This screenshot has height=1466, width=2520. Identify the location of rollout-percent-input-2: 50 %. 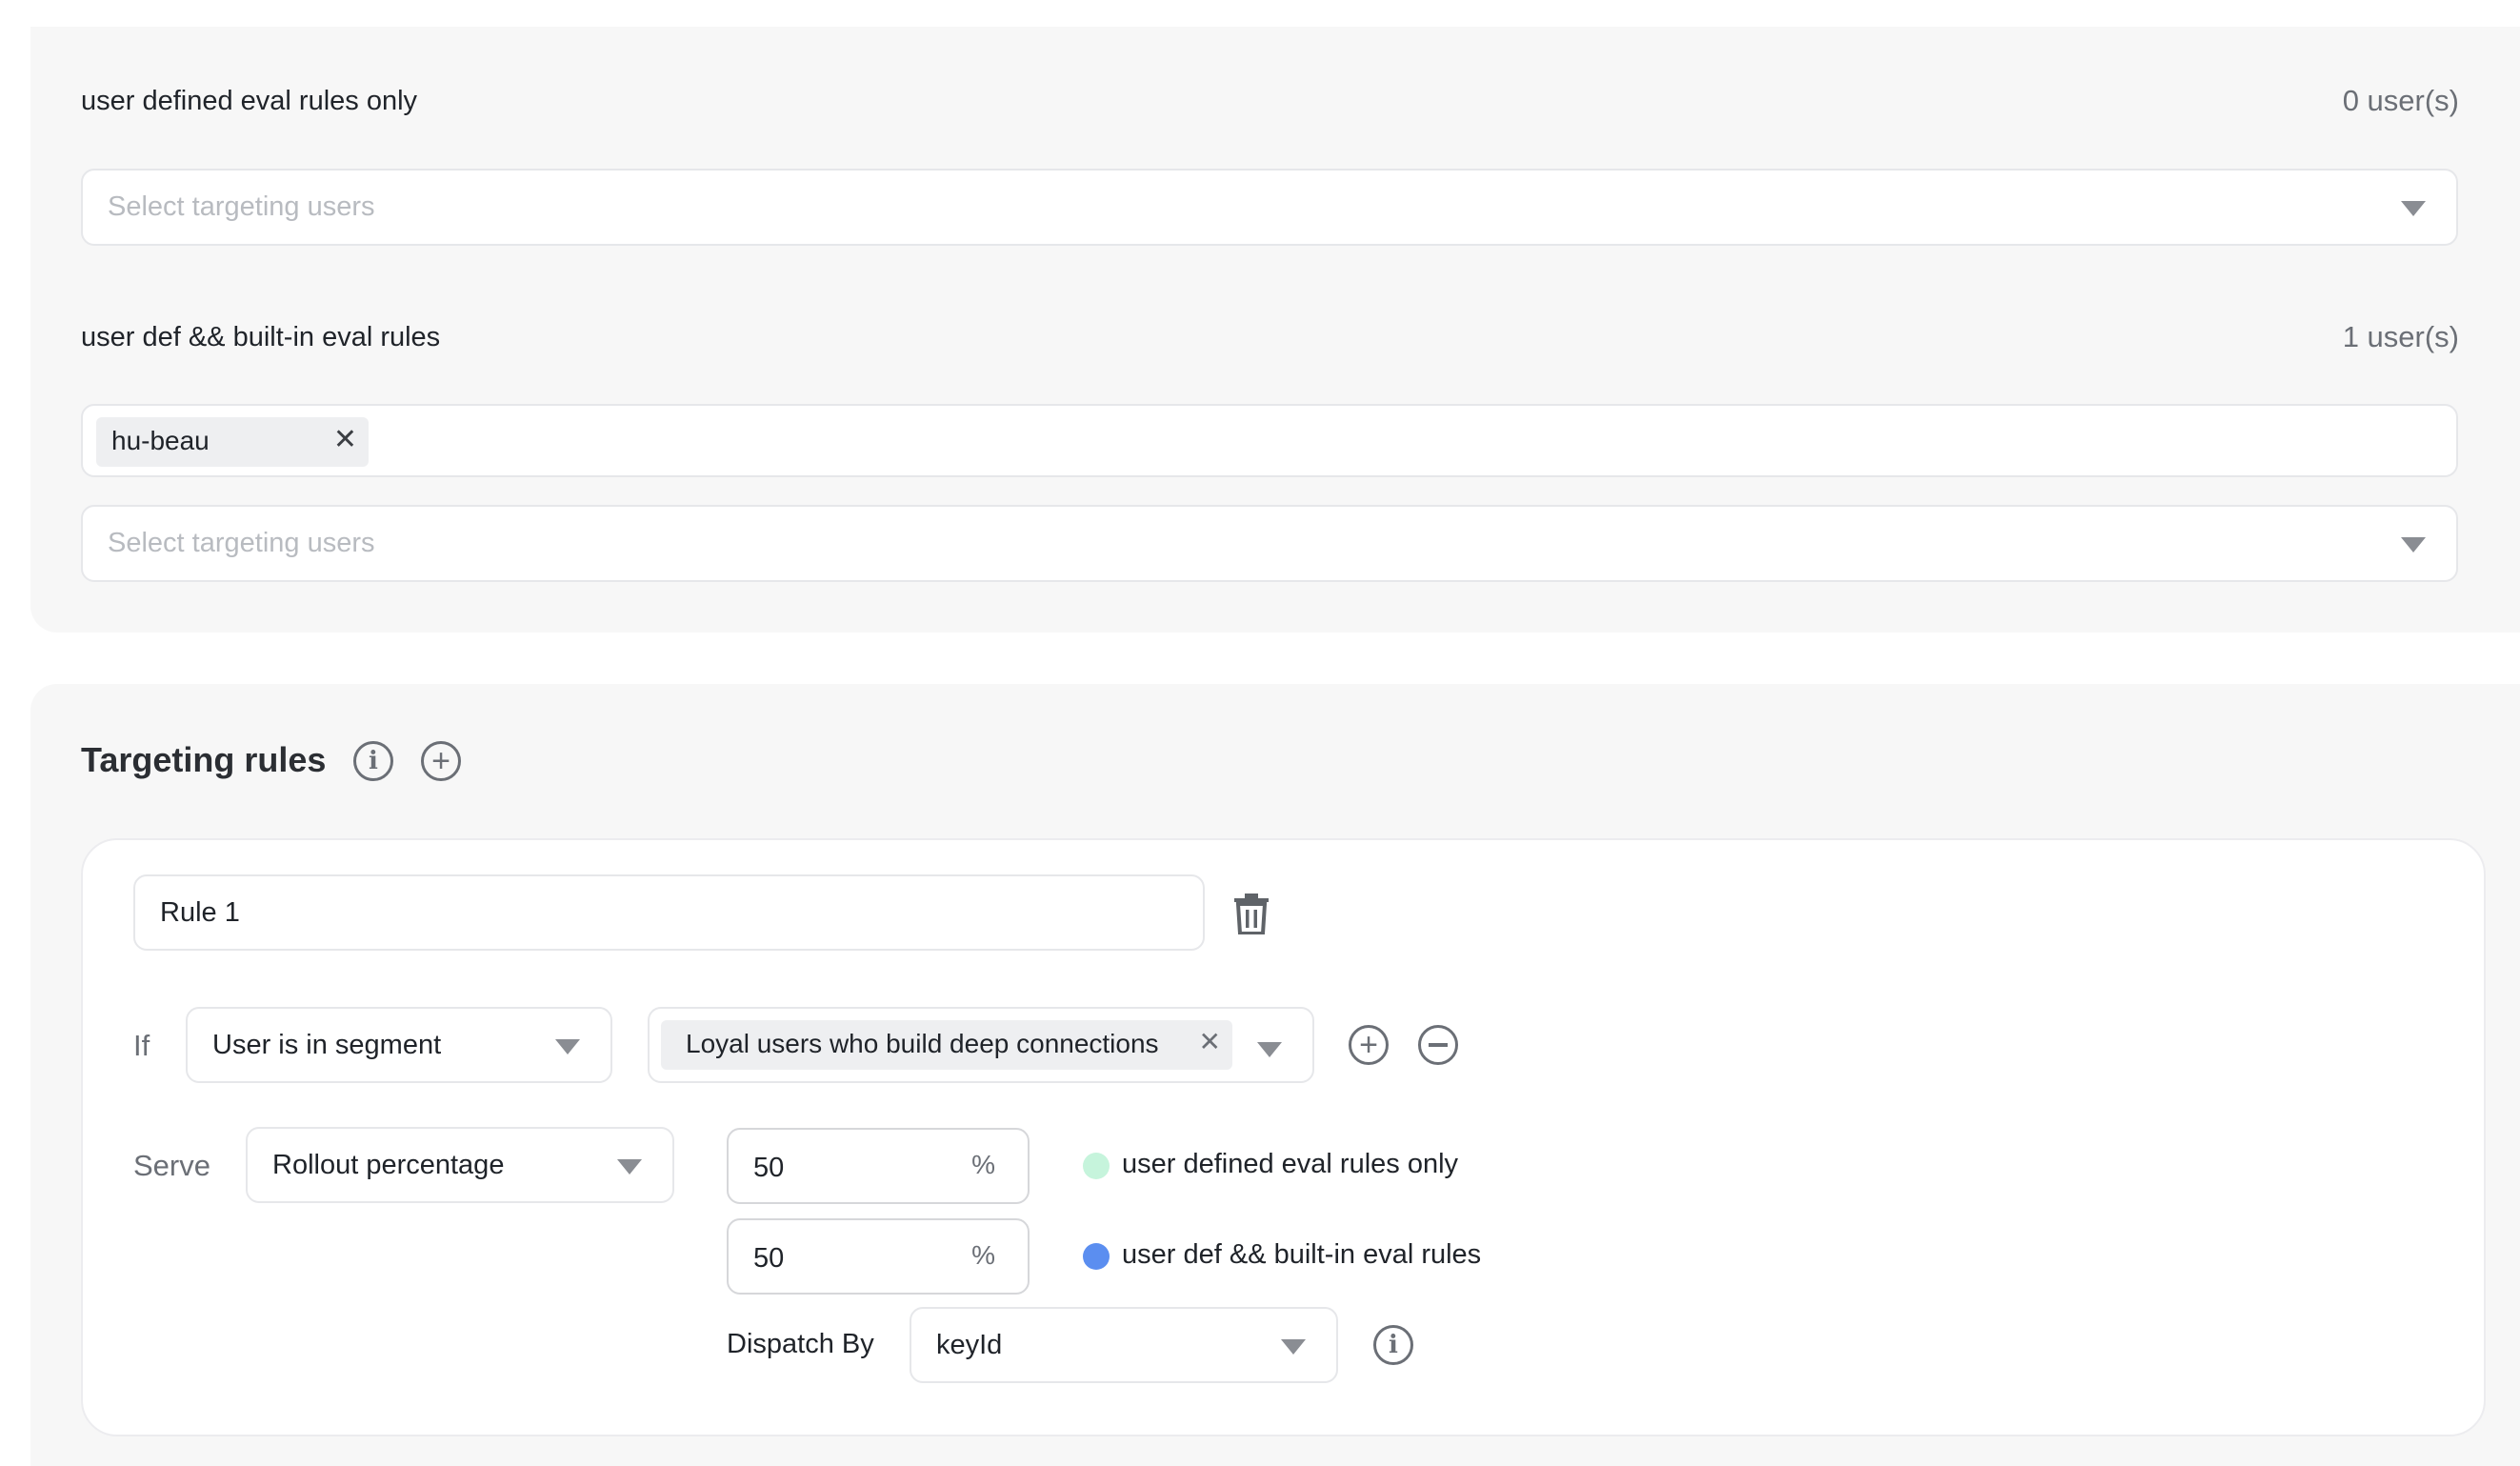
(878, 1256).